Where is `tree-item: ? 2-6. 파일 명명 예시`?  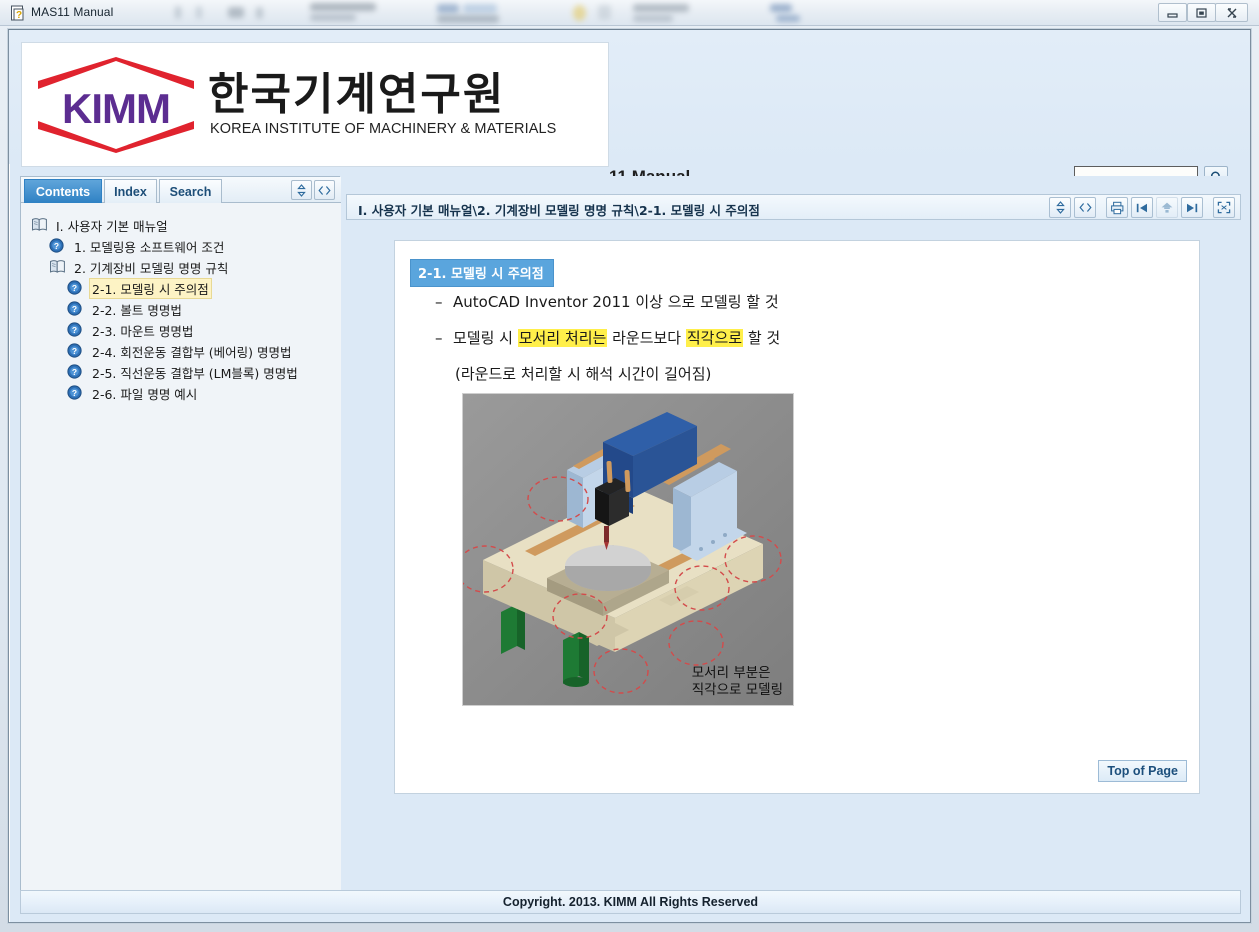 tree-item: ? 2-6. 파일 명명 예시 is located at coordinates (181, 393).